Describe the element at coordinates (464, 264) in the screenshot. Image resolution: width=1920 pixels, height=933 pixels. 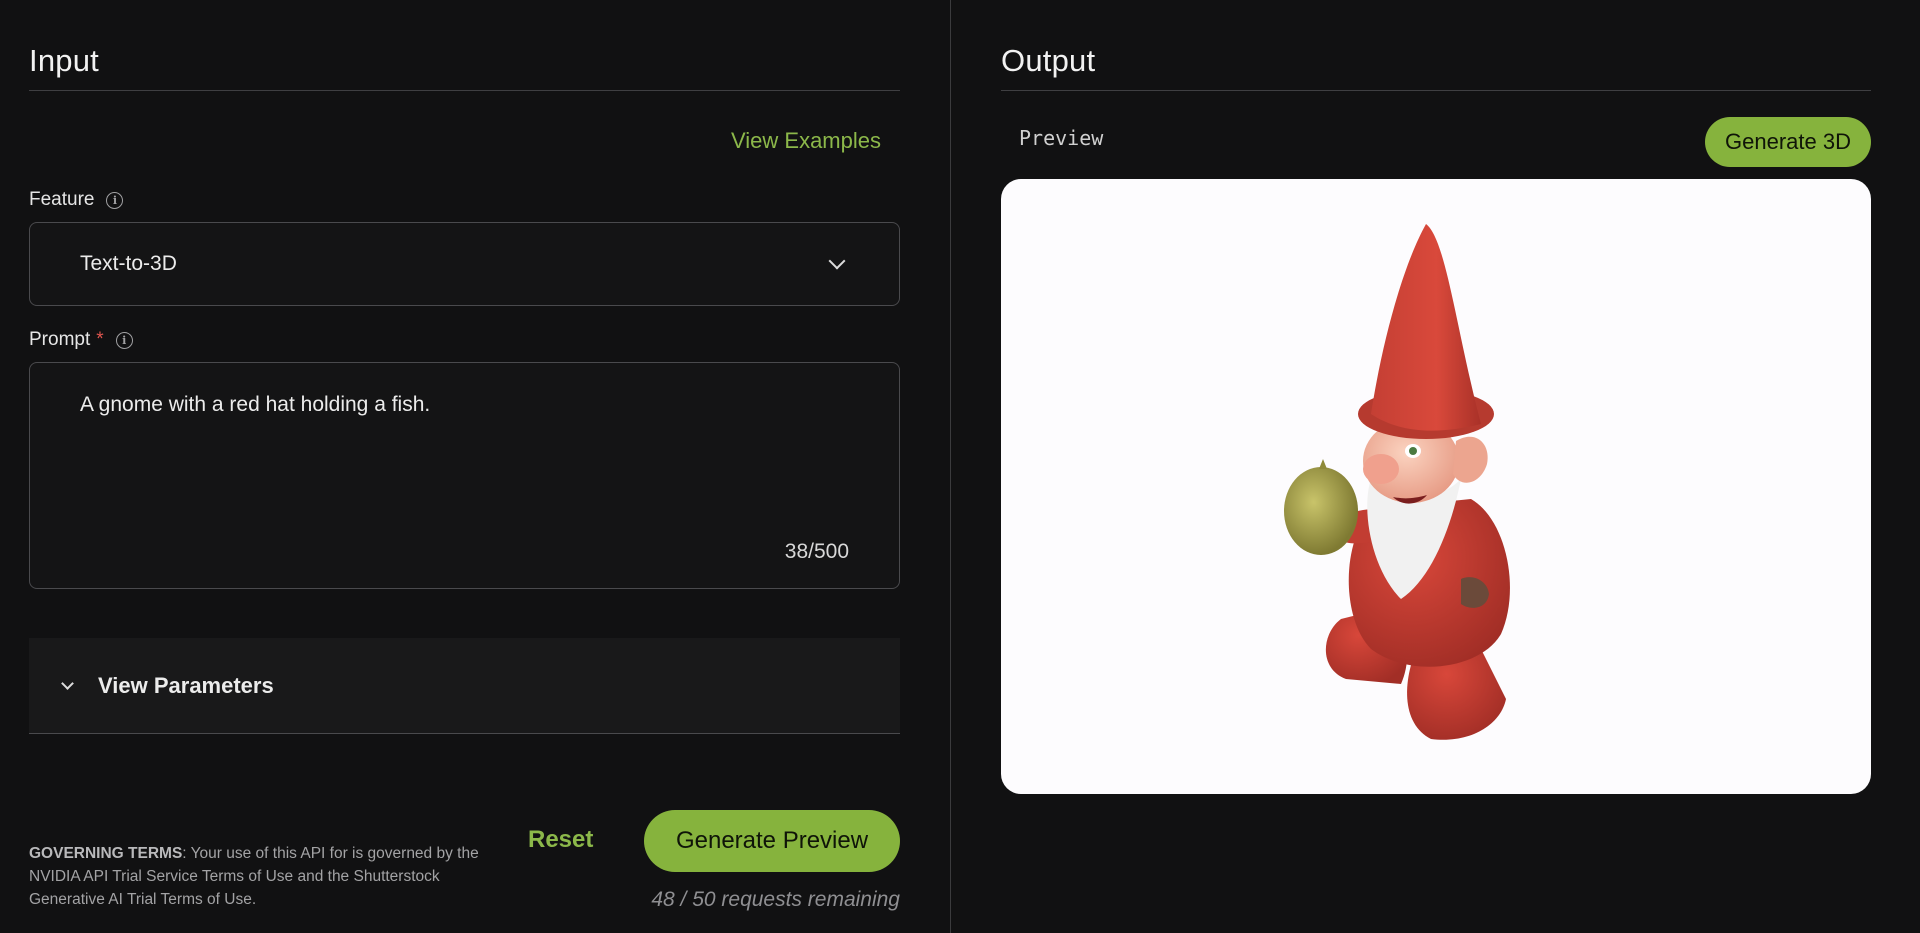
I see `feature-select: Text-to-3D` at that location.